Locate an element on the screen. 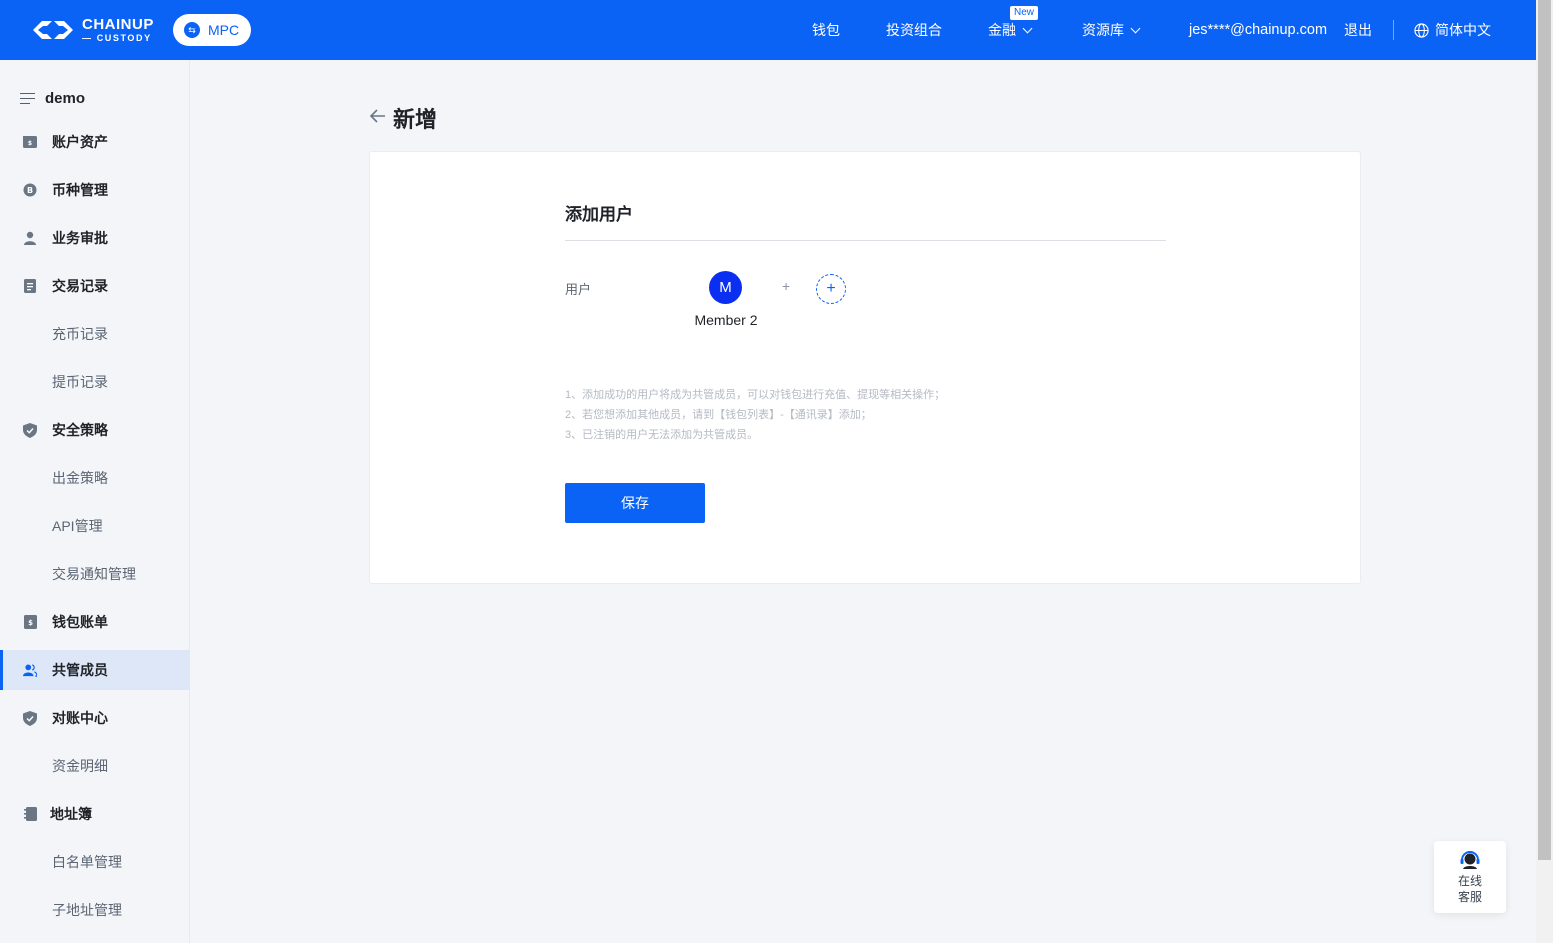  sidebar-item-wallet-bill: $ 钱包账单 is located at coordinates (95, 622).